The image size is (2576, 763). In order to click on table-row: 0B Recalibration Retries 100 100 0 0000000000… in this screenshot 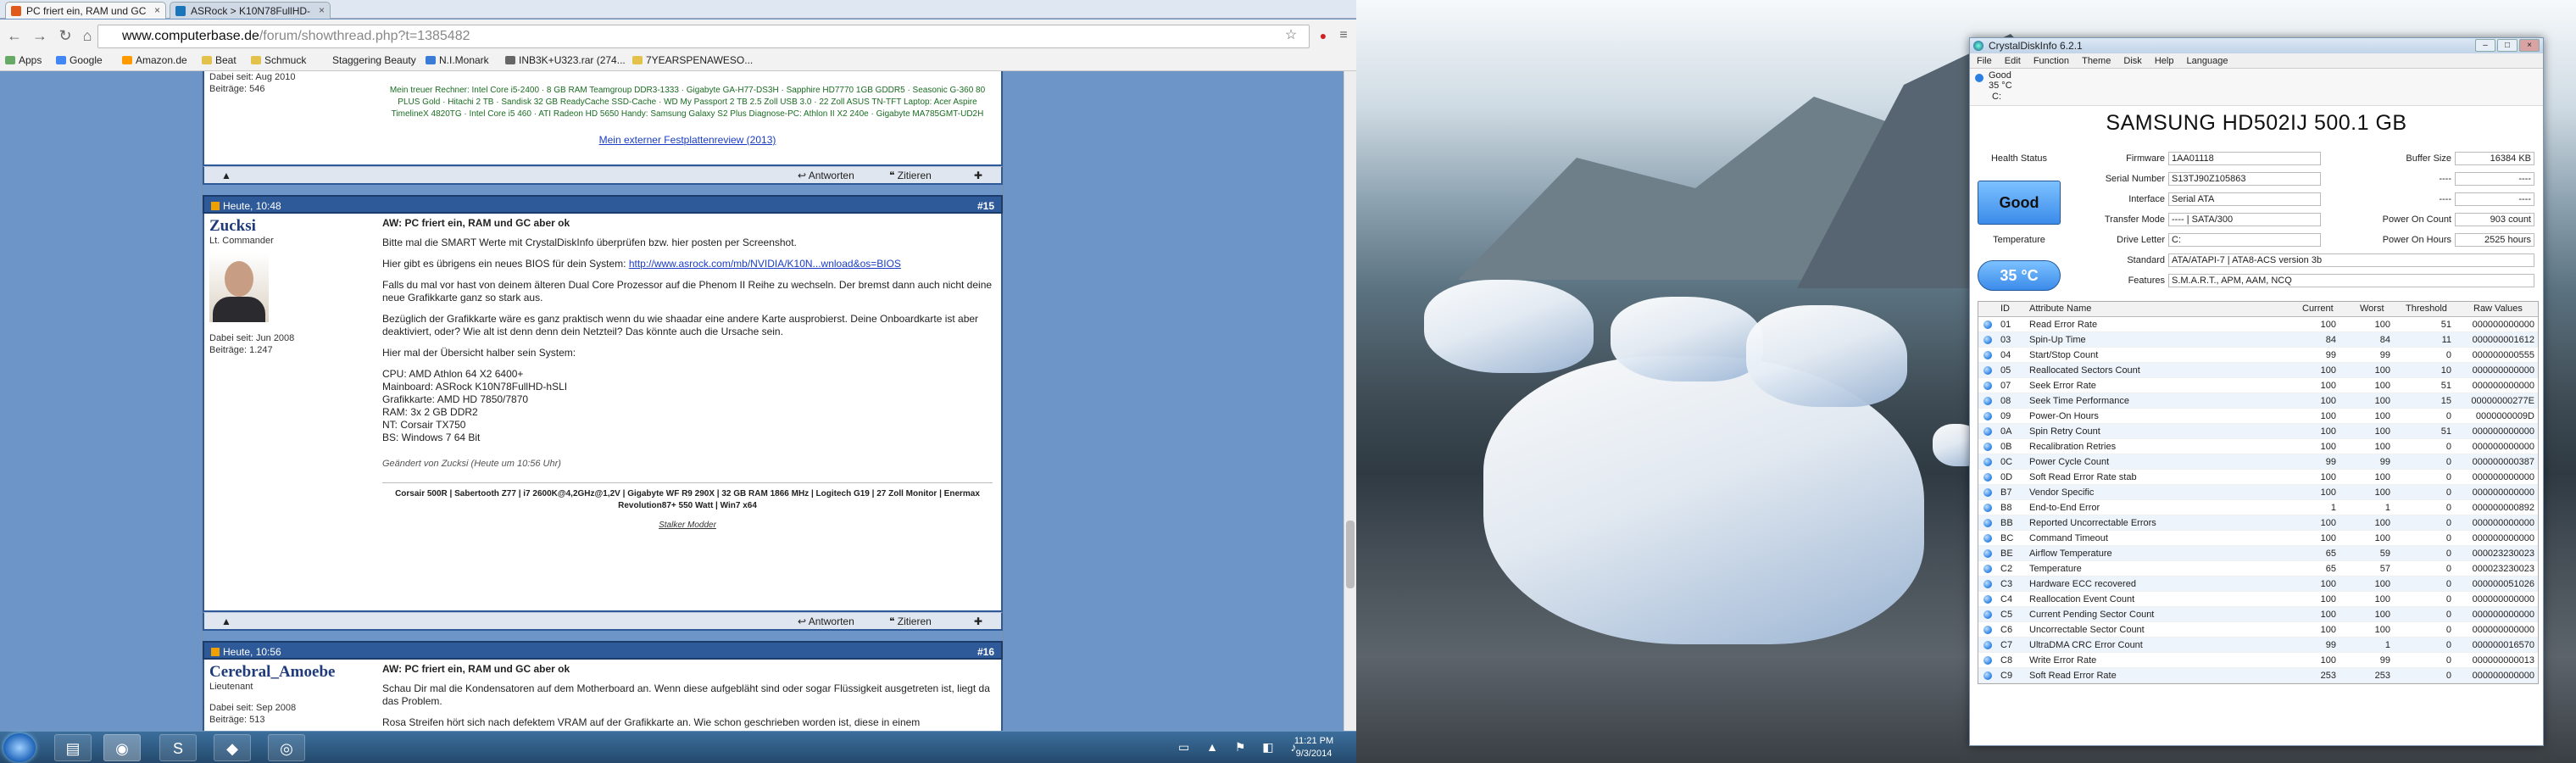, I will do `click(2258, 446)`.